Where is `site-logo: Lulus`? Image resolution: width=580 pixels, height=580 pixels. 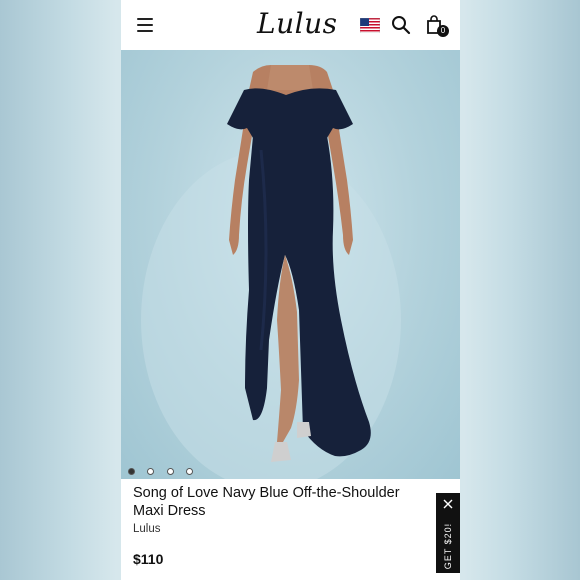 site-logo: Lulus is located at coordinates (297, 24).